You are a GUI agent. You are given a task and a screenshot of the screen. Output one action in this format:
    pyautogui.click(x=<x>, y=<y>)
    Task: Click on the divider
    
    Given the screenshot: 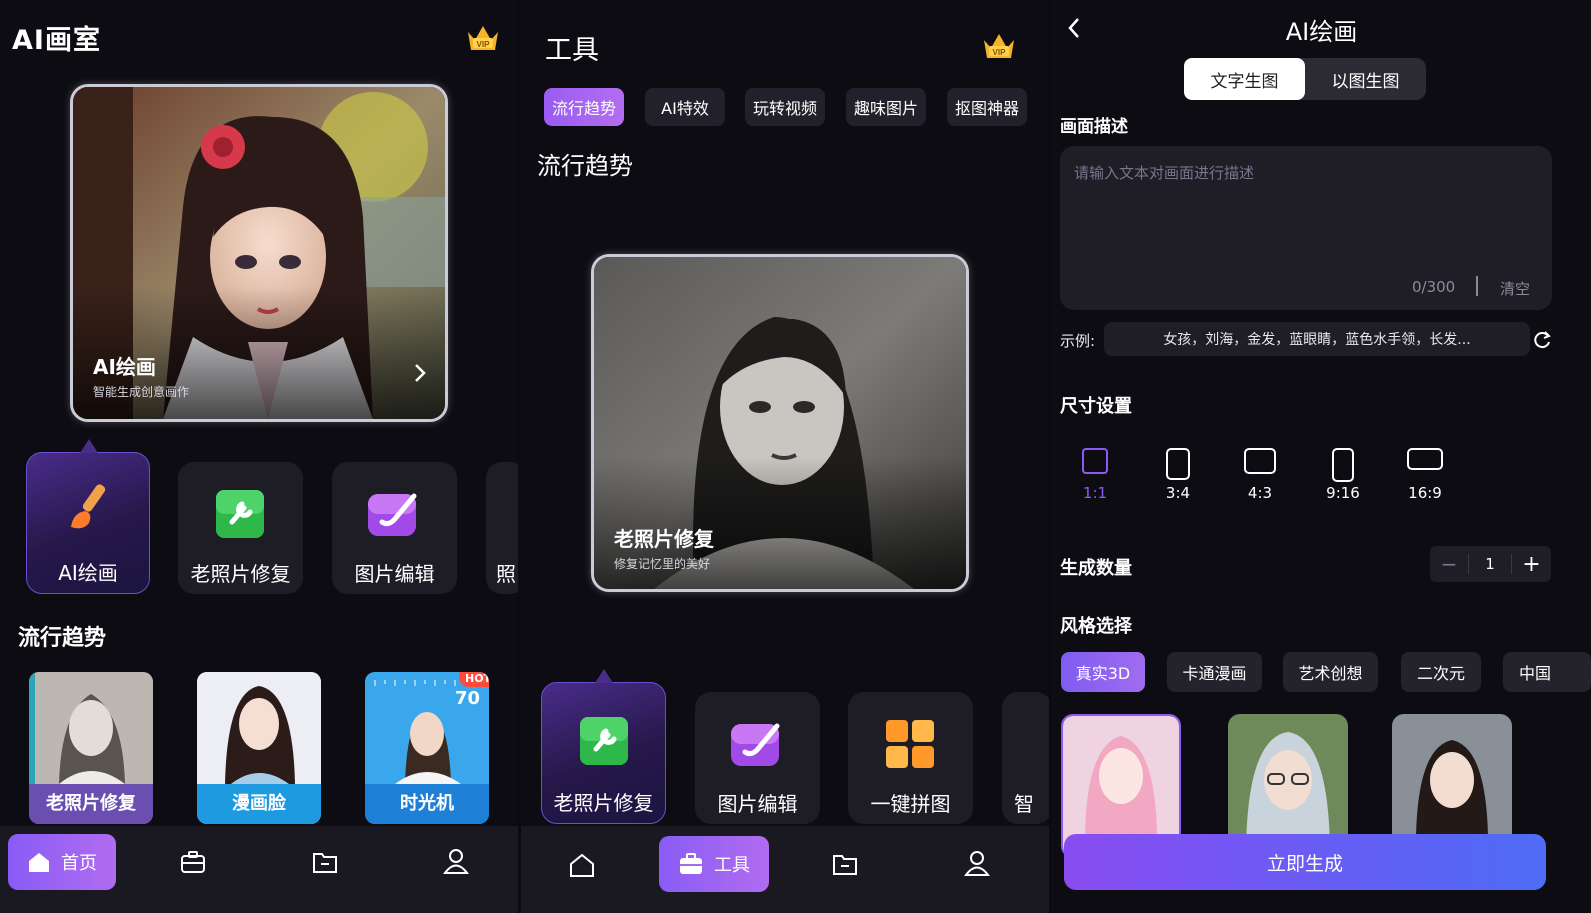 What is the action you would take?
    pyautogui.click(x=1477, y=286)
    